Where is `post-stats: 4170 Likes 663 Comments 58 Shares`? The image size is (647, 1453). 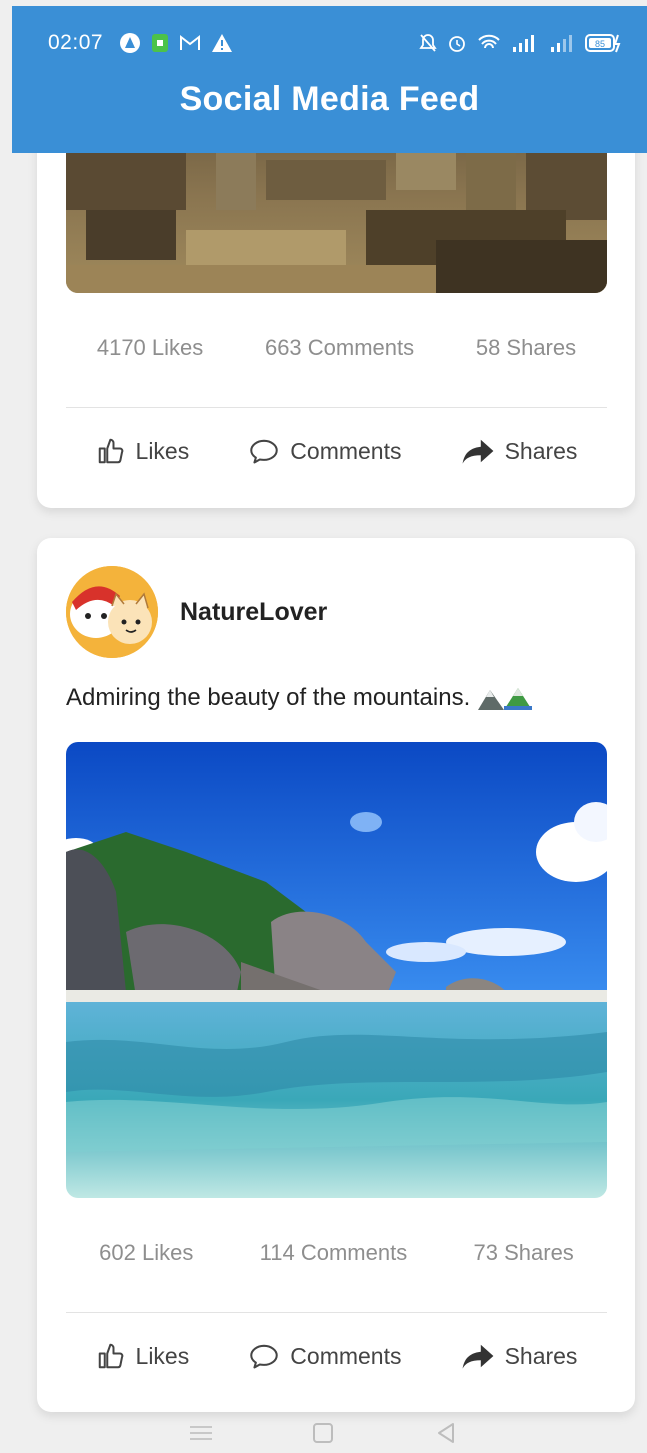 post-stats: 4170 Likes 663 Comments 58 Shares is located at coordinates (336, 348).